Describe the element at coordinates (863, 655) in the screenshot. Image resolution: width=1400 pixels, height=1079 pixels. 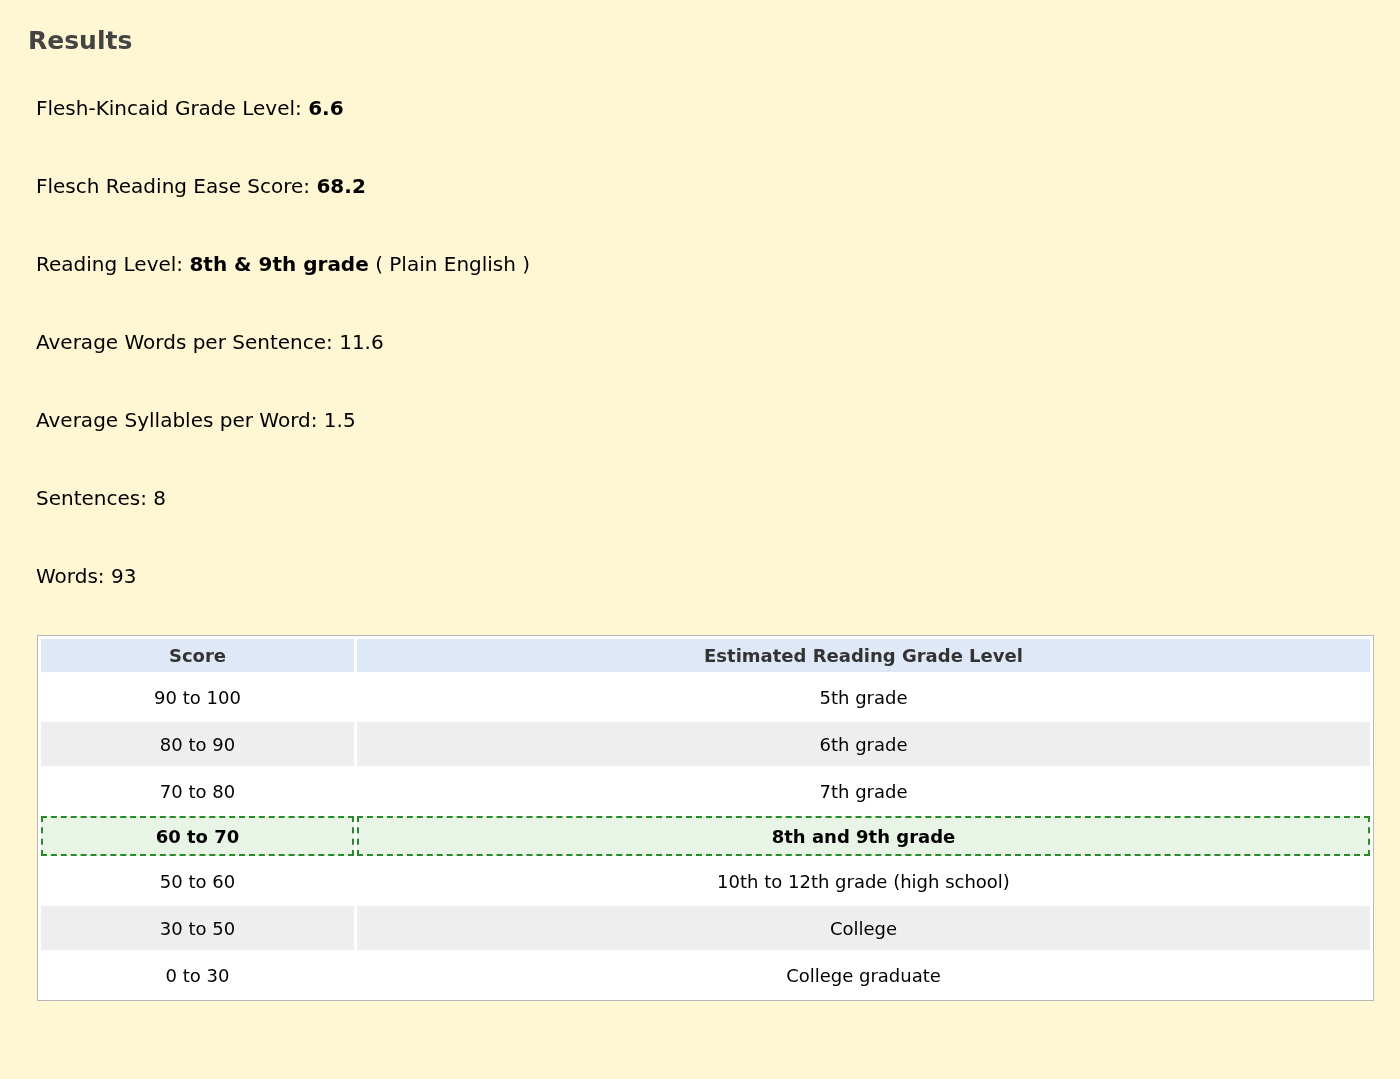
I see `column-header: Estimated Reading Grade Level` at that location.